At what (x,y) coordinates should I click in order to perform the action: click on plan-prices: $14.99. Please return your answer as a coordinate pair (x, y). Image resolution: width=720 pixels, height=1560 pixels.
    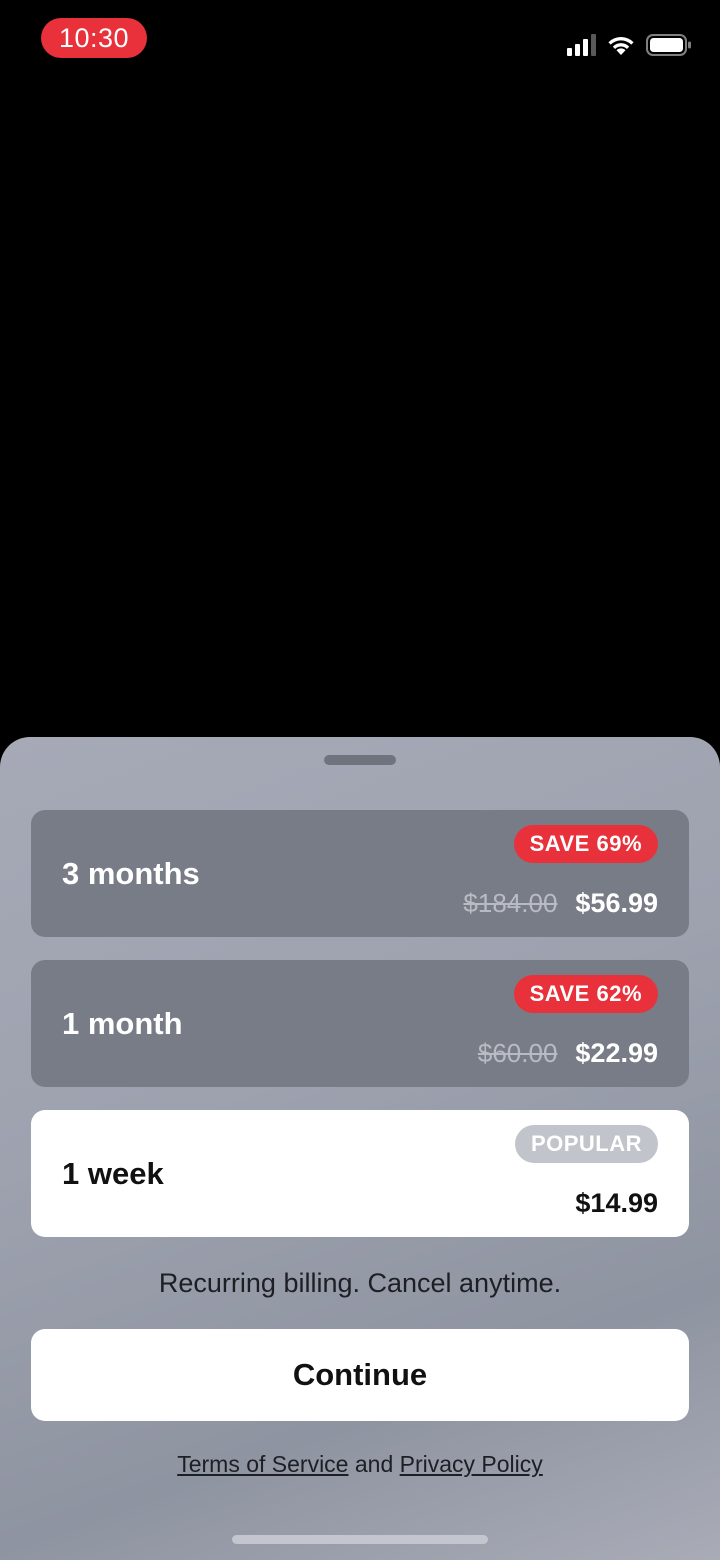
    Looking at the image, I should click on (616, 1203).